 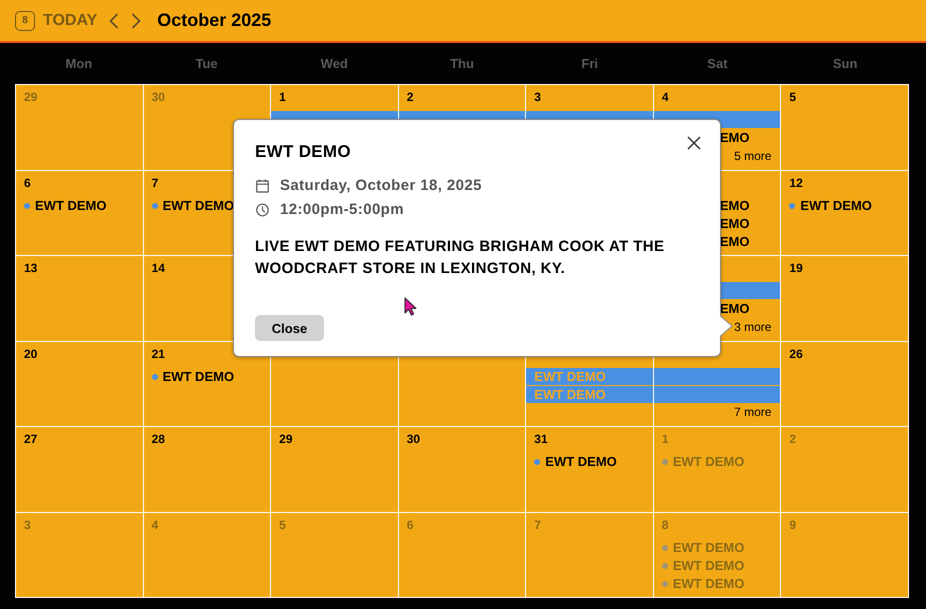 What do you see at coordinates (25, 20) in the screenshot?
I see `date-badge: 8` at bounding box center [25, 20].